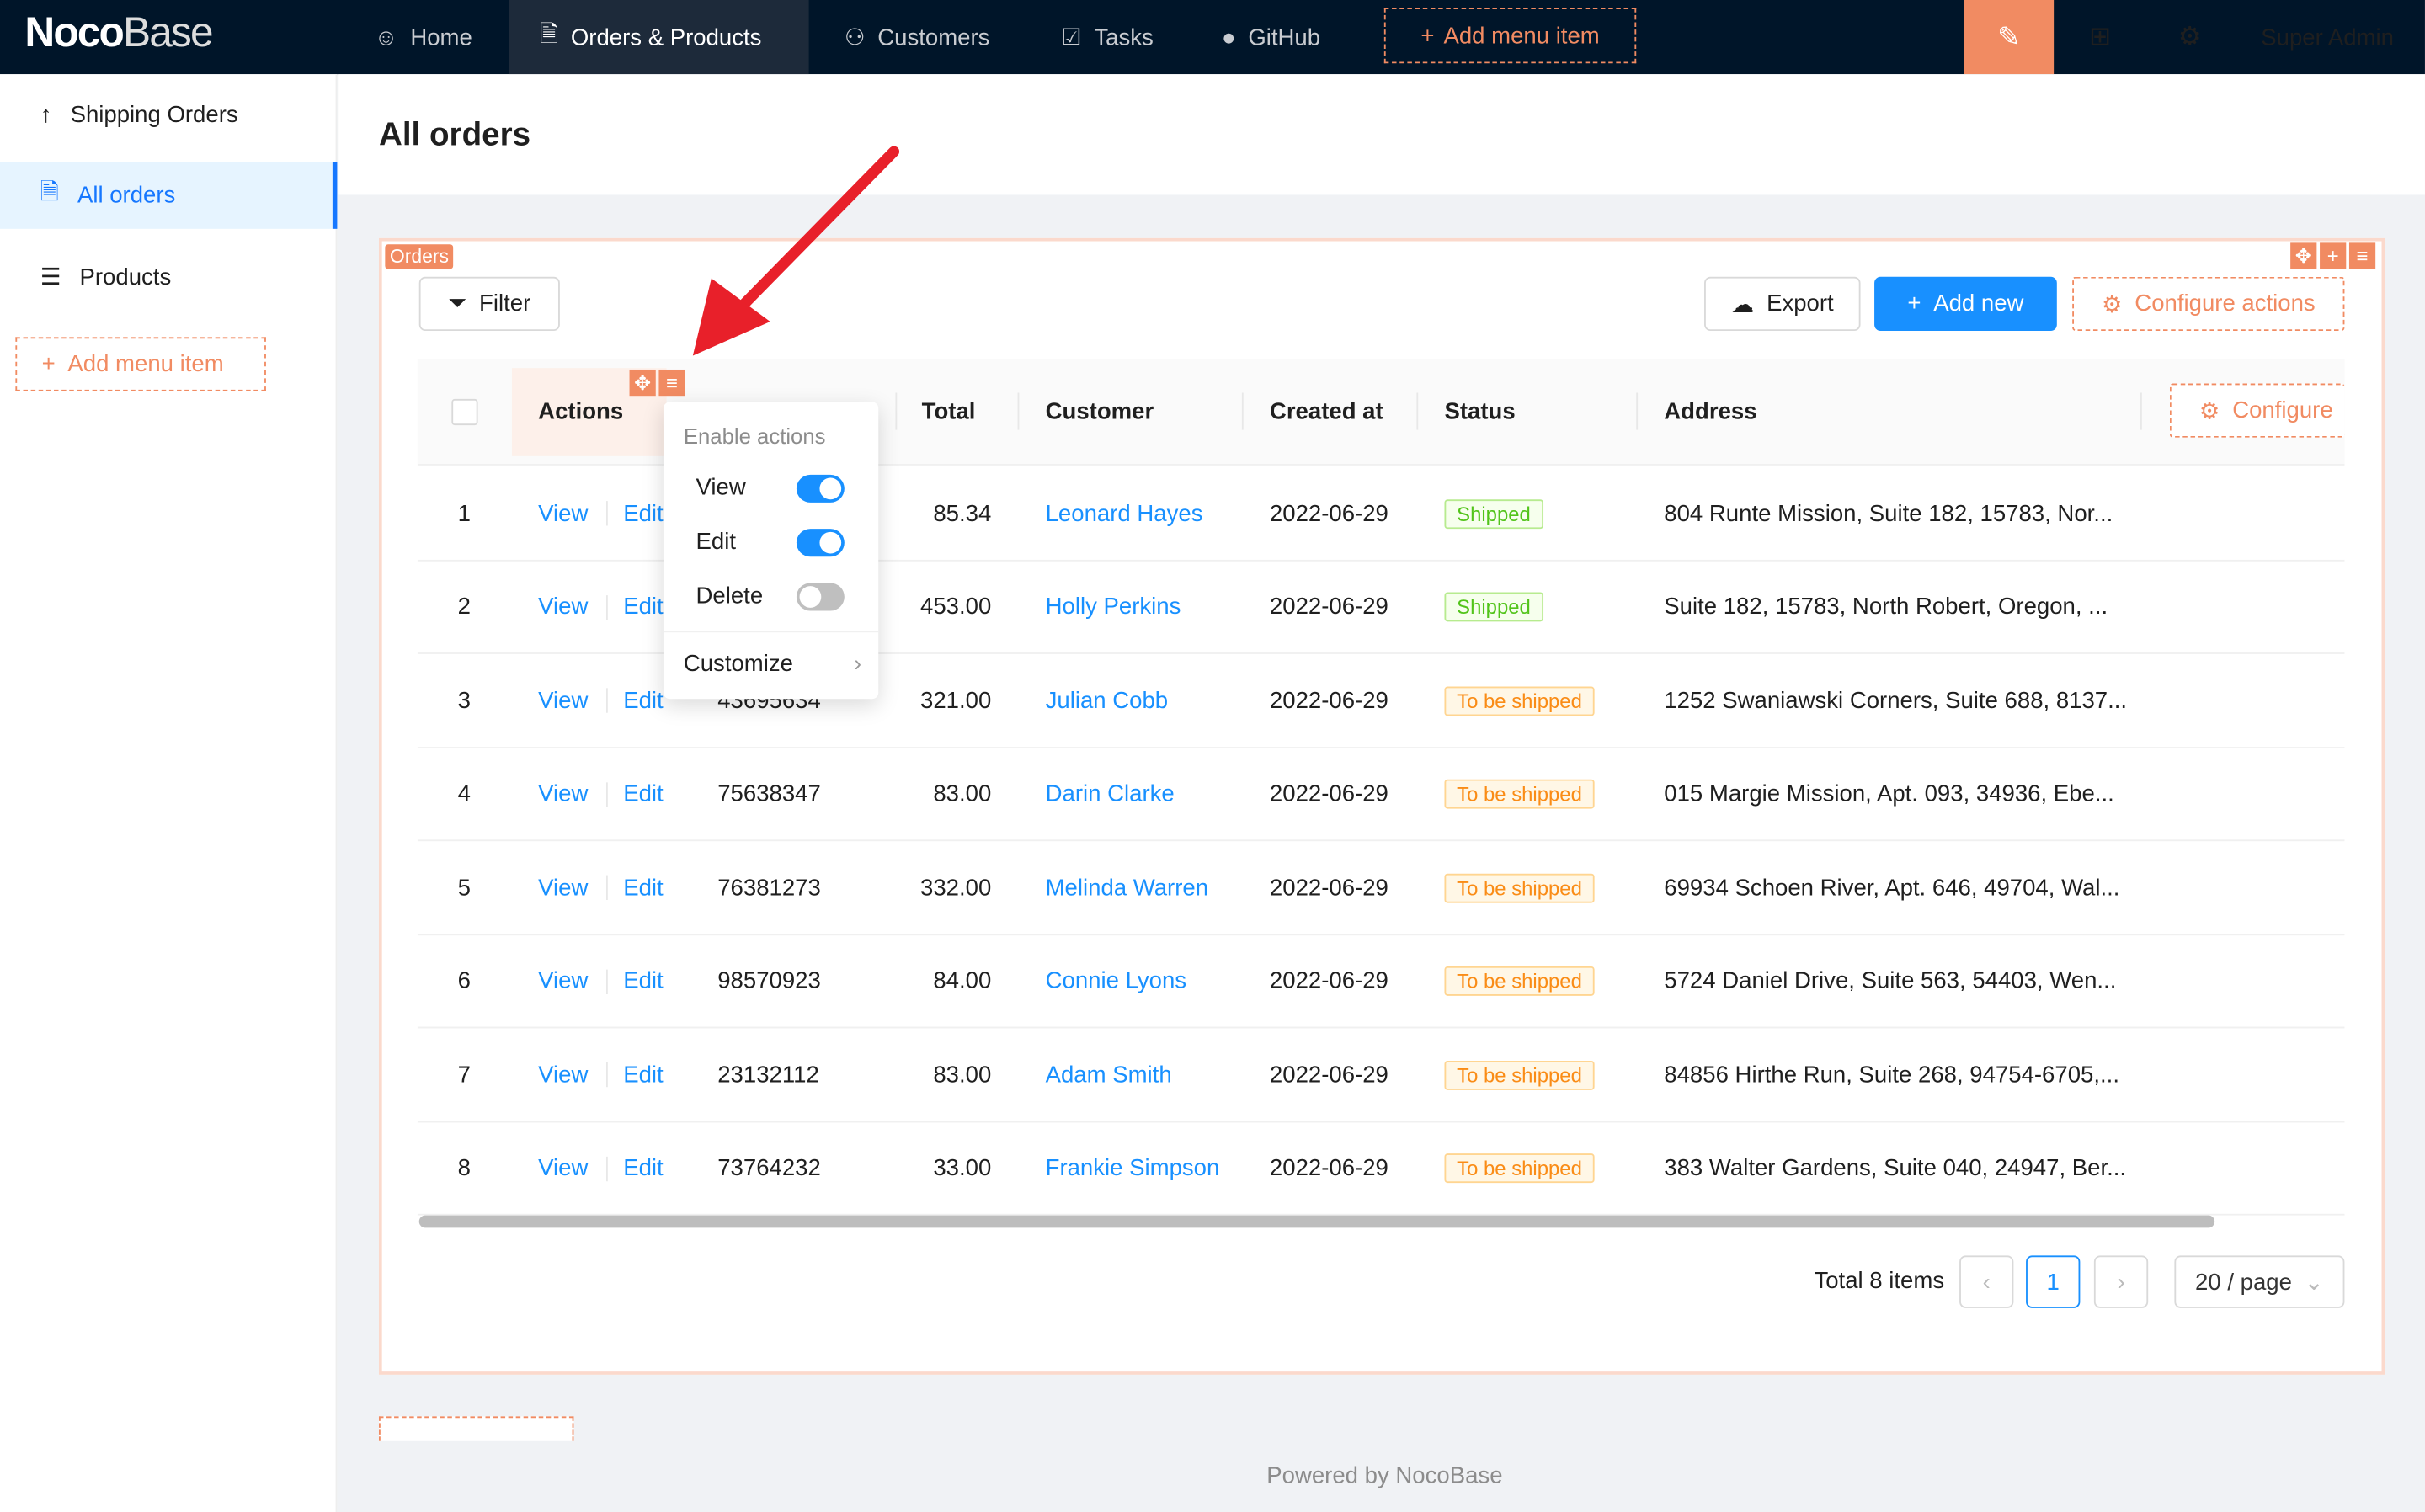 Image resolution: width=2425 pixels, height=1512 pixels. Describe the element at coordinates (454, 135) in the screenshot. I see `page-title: All orders` at that location.